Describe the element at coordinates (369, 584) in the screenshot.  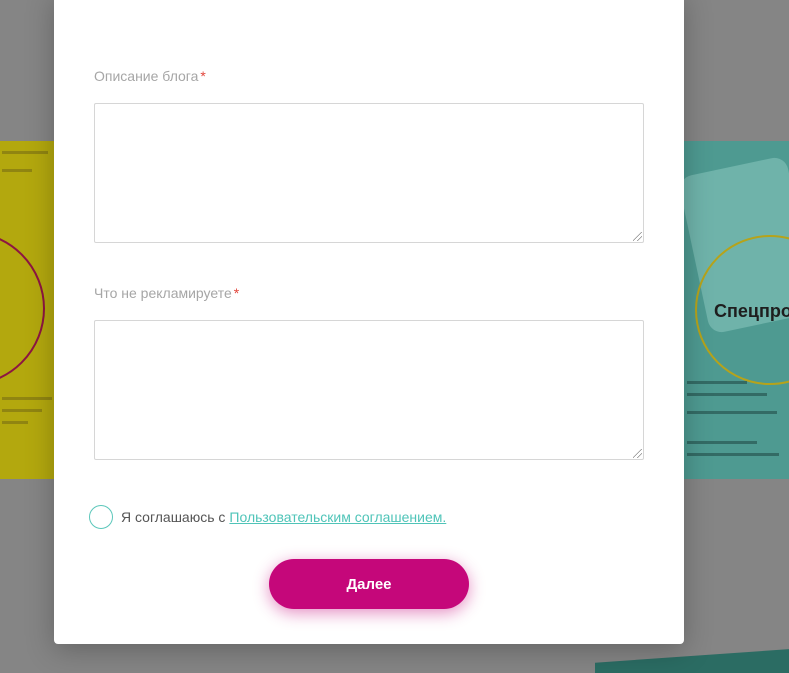
I see `next-button: Далее` at that location.